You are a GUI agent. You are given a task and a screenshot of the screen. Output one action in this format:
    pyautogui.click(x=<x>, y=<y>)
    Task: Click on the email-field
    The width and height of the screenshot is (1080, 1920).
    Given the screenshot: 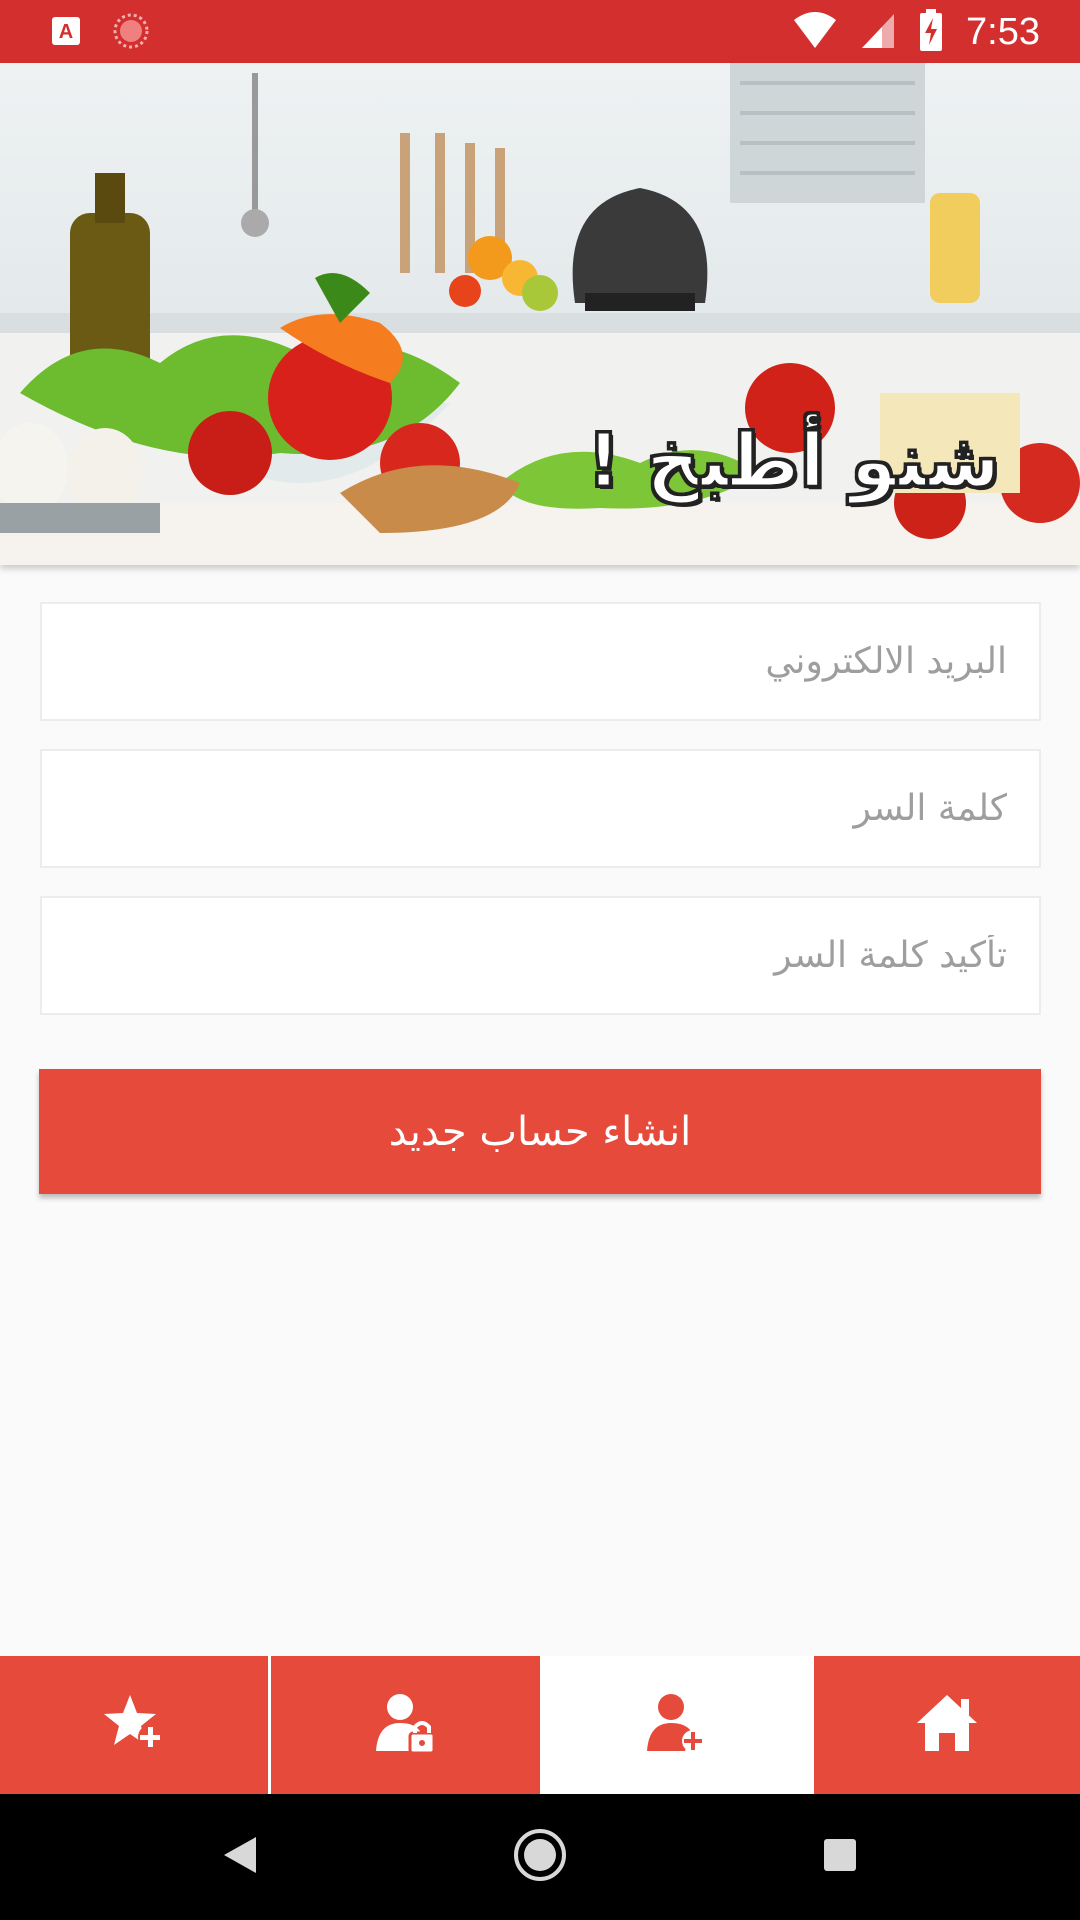 What is the action you would take?
    pyautogui.click(x=540, y=661)
    